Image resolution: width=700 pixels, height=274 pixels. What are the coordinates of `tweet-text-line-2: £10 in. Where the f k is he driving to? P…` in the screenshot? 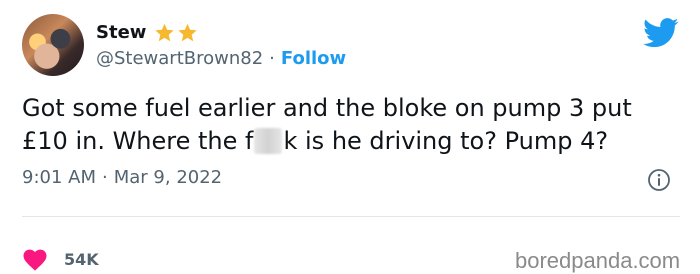 It's located at (352, 141).